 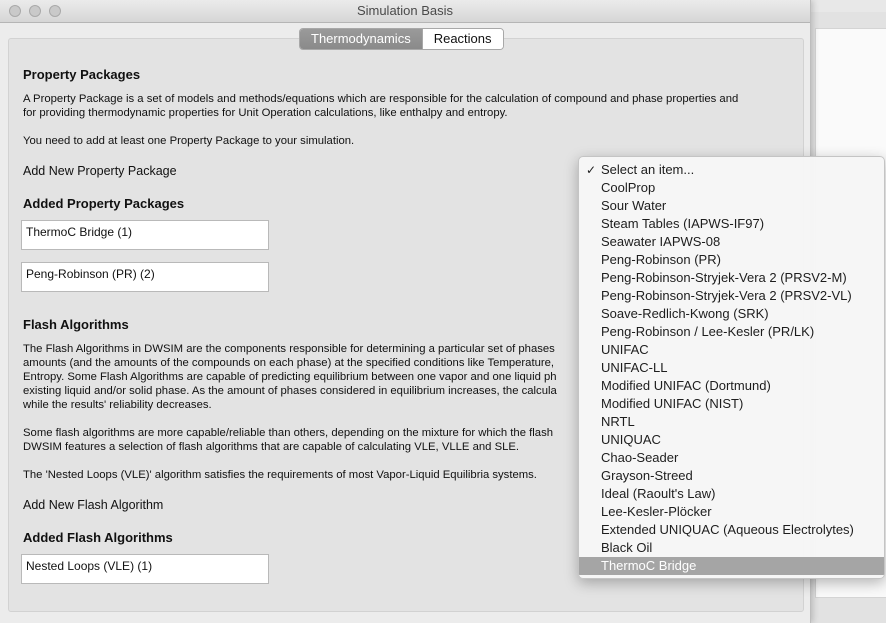 I want to click on tab-bar: Thermodynamics Reactions, so click(x=401, y=39).